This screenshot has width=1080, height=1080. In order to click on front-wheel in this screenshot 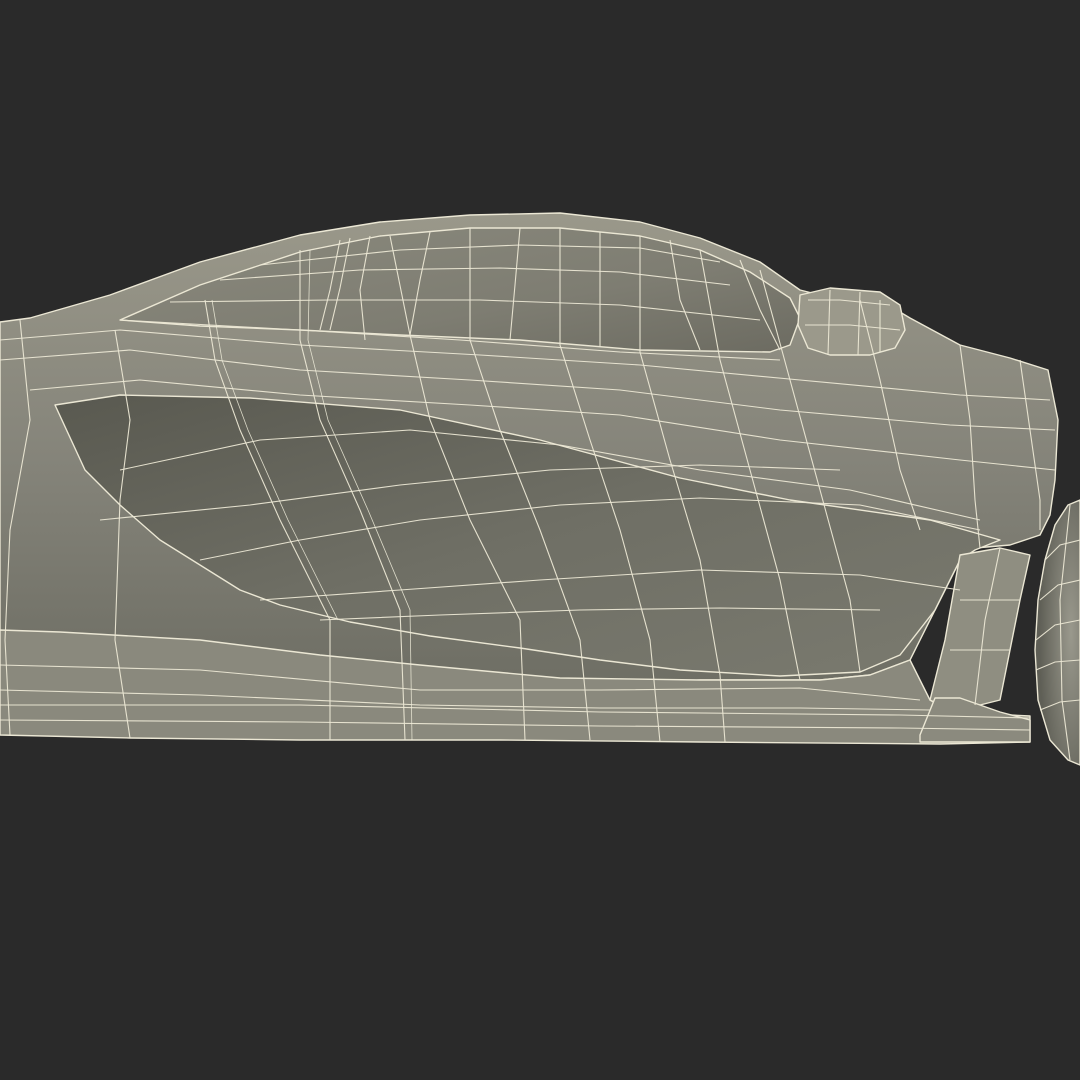, I will do `click(1057, 632)`.